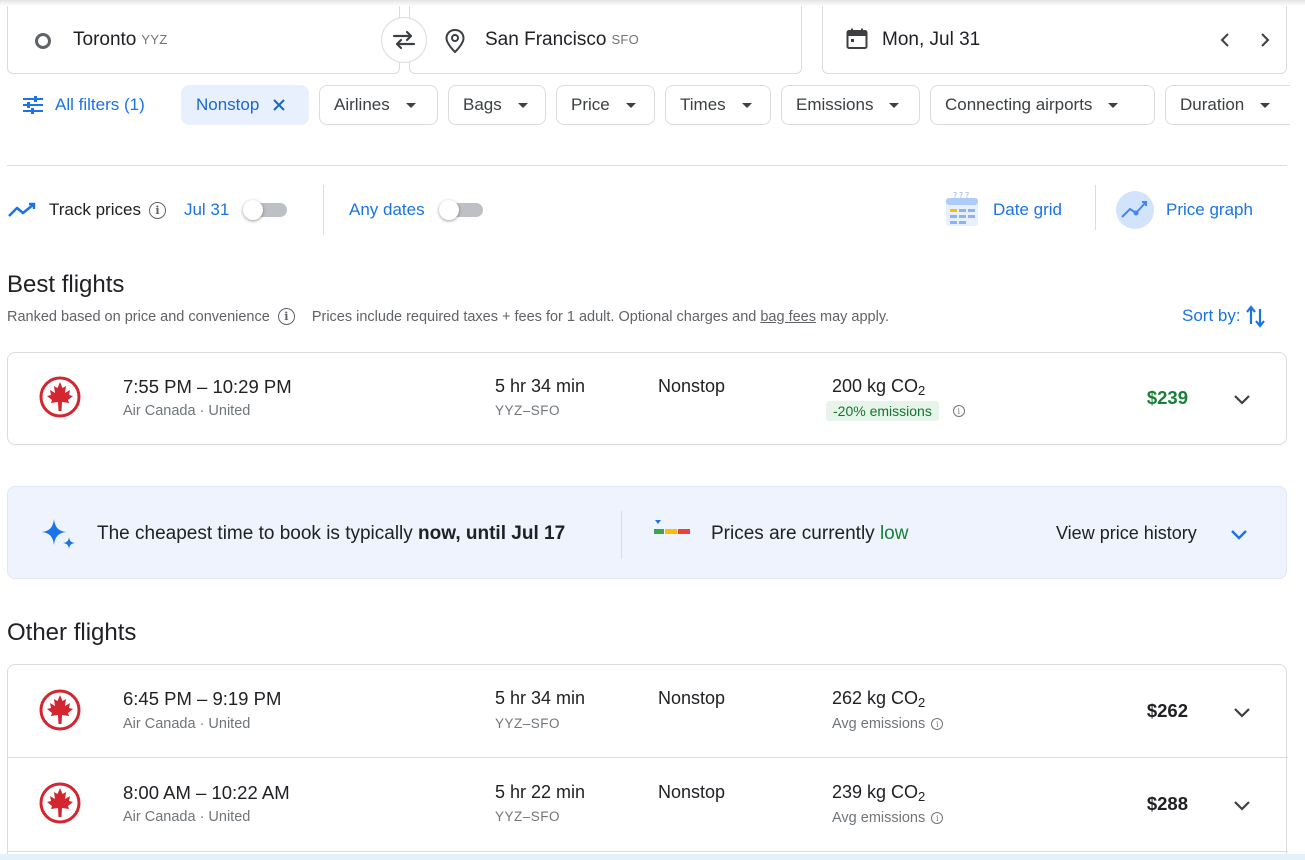 This screenshot has width=1305, height=860. What do you see at coordinates (962, 209) in the screenshot?
I see `date-grid-icon: ? ? ?` at bounding box center [962, 209].